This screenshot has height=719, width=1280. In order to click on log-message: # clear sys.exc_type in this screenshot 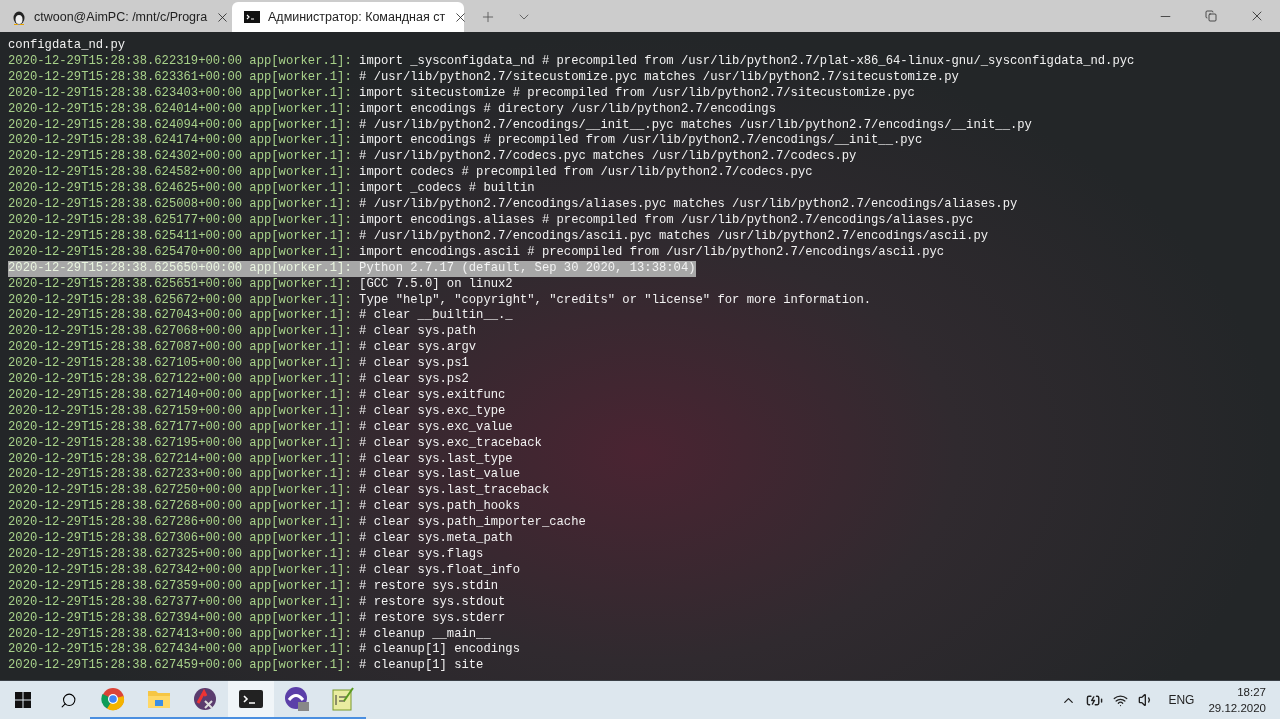, I will do `click(432, 411)`.